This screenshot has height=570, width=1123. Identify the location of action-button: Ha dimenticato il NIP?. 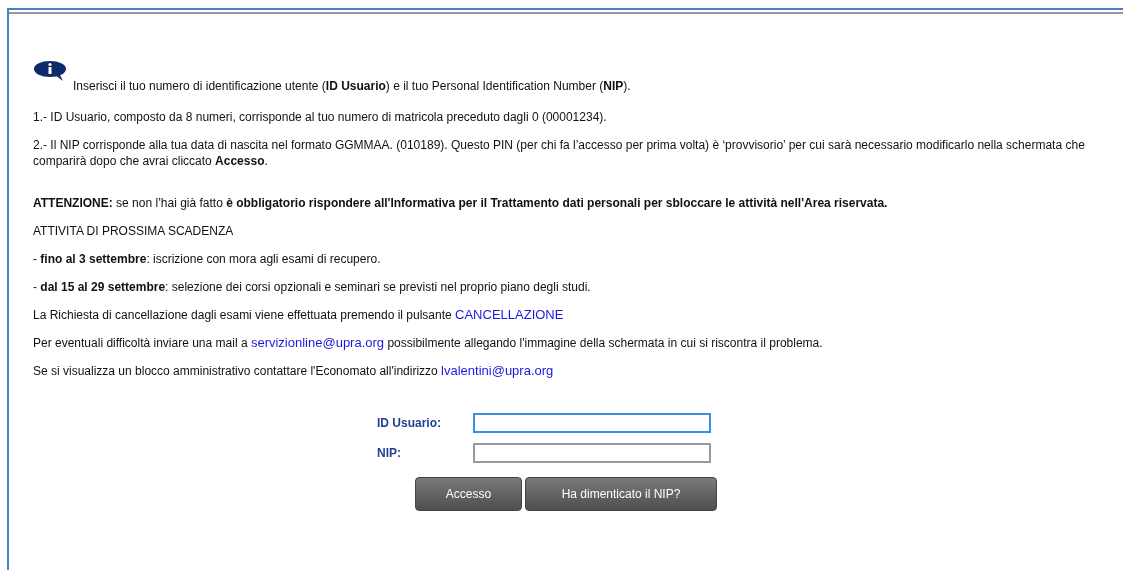
(621, 494).